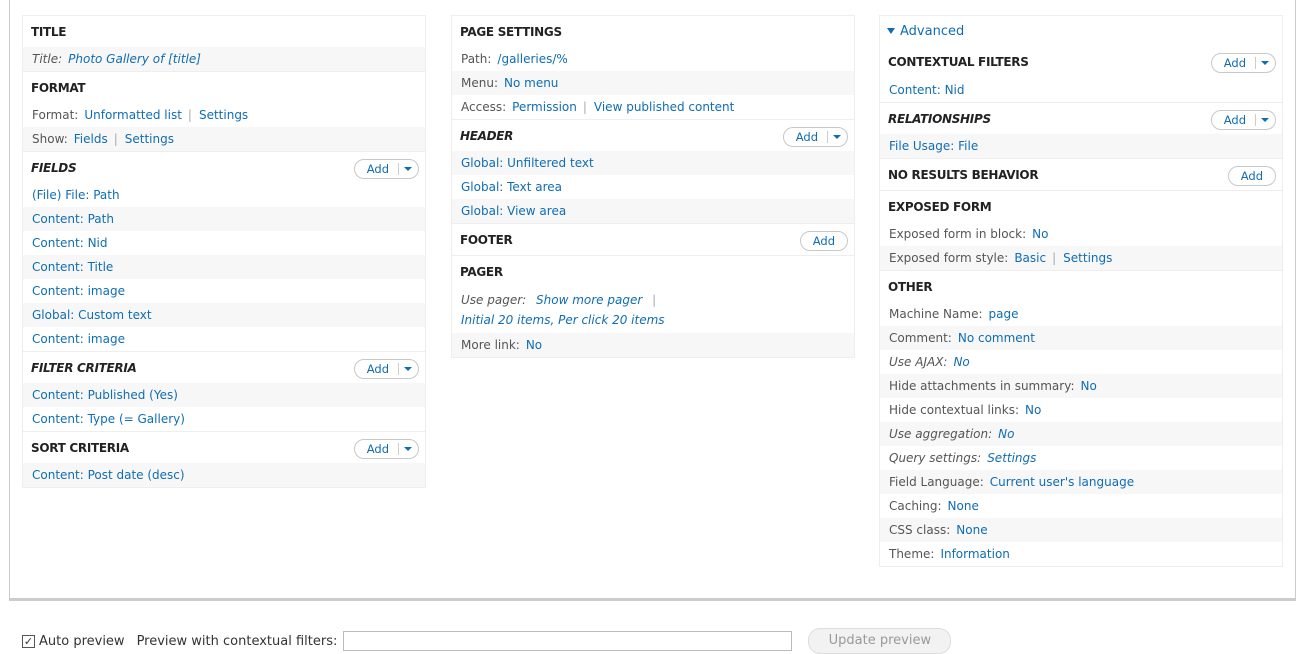  Describe the element at coordinates (224, 219) in the screenshot. I see `field-item: Content: Path` at that location.